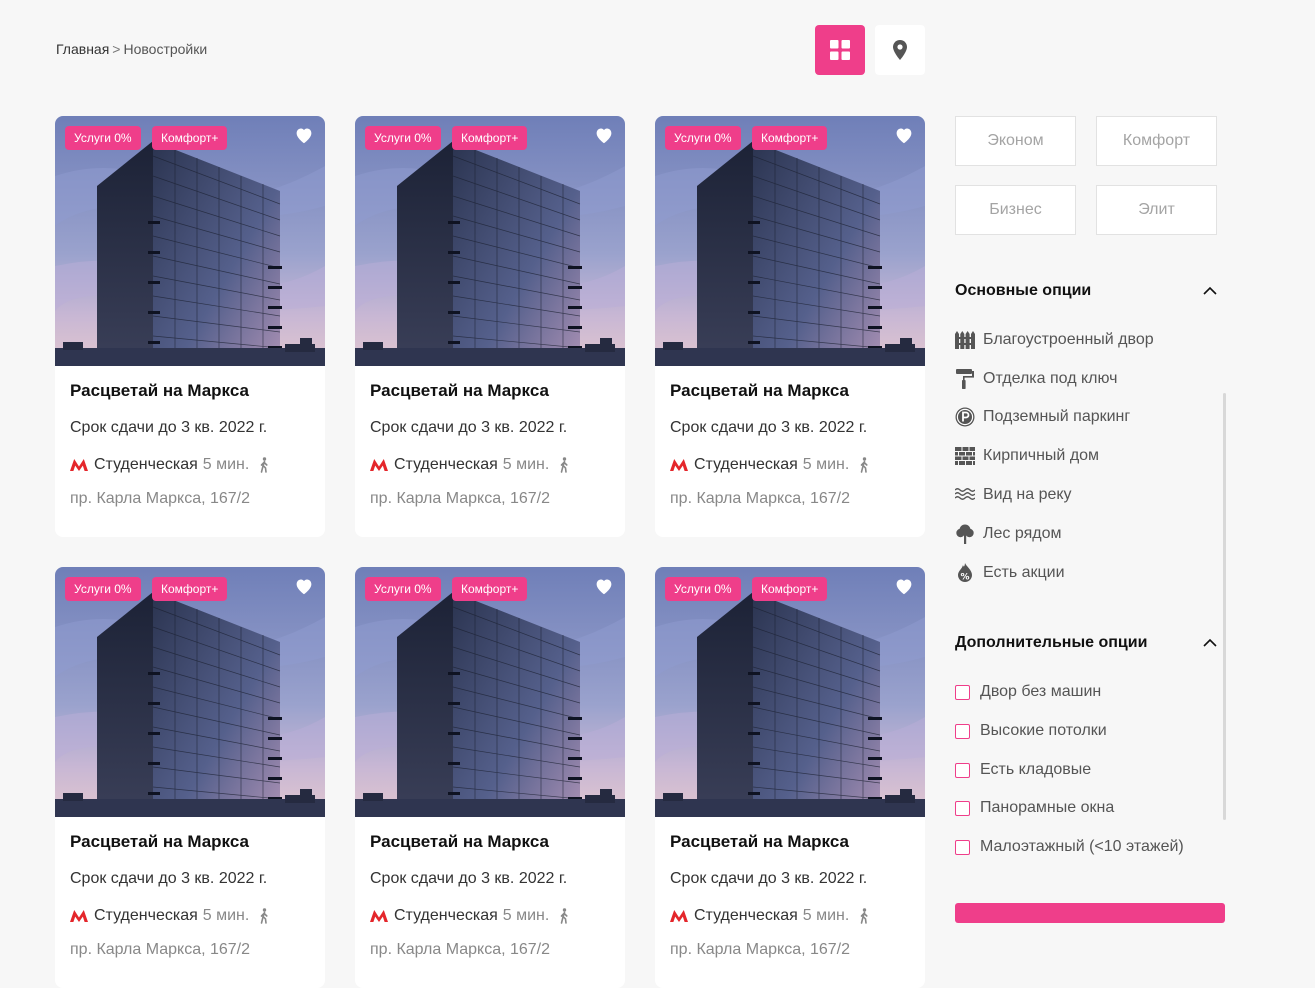  I want to click on checkbox-no-cars-yard: Двор без машин, so click(1028, 692).